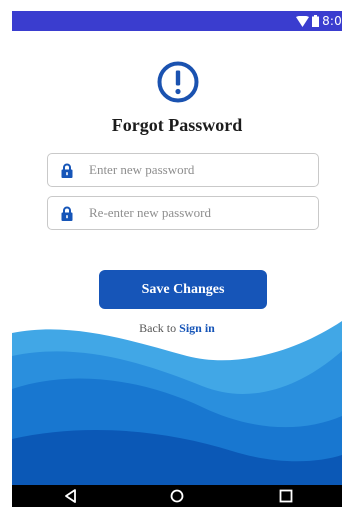  I want to click on wifi-icon, so click(303, 21).